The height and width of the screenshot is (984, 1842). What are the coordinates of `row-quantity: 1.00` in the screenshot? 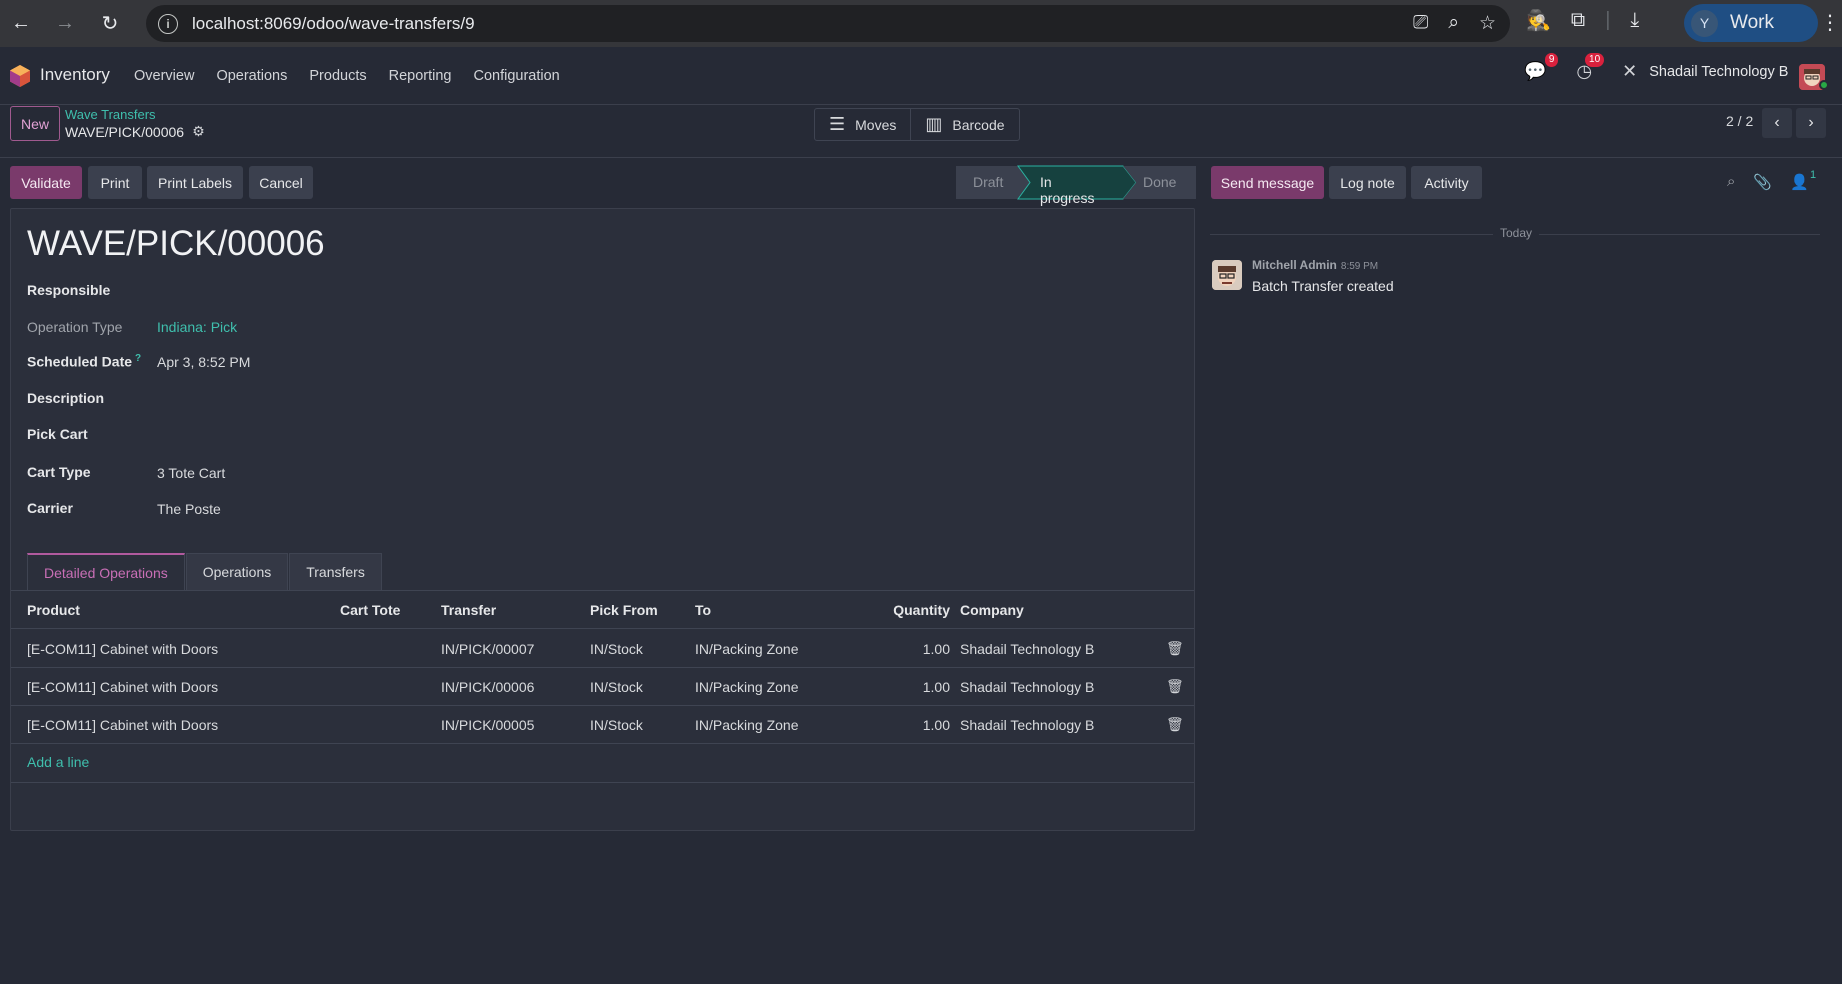 It's located at (936, 687).